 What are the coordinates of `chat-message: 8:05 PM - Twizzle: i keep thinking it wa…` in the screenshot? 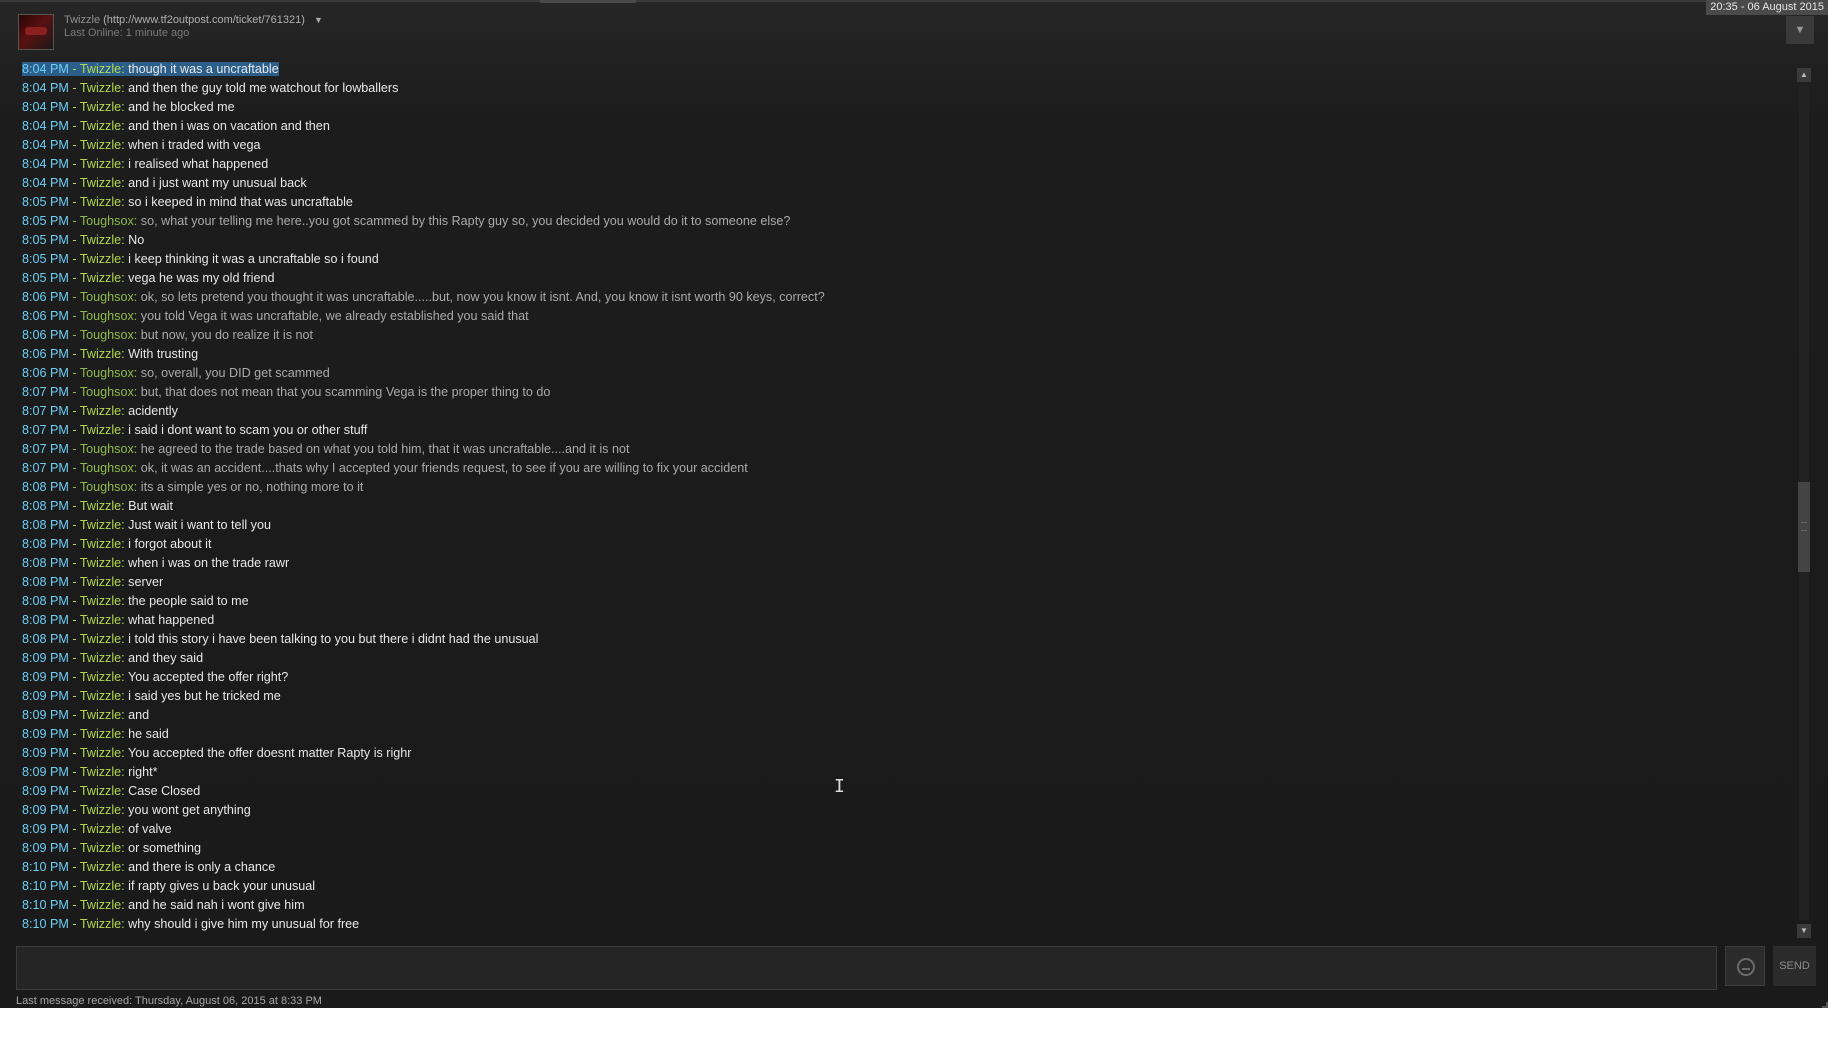 It's located at (907, 259).